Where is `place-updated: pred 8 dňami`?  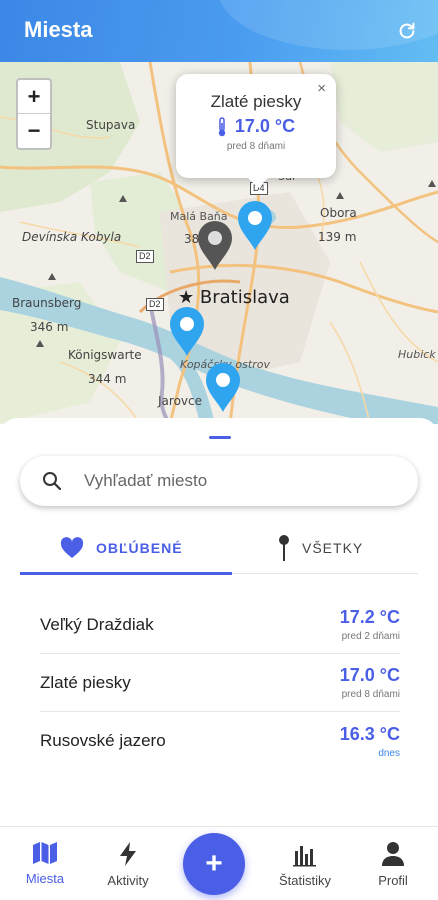 place-updated: pred 8 dňami is located at coordinates (370, 694).